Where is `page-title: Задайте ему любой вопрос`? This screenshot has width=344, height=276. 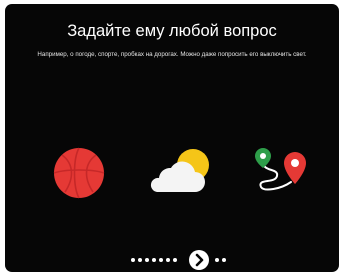
page-title: Задайте ему любой вопрос is located at coordinates (172, 31).